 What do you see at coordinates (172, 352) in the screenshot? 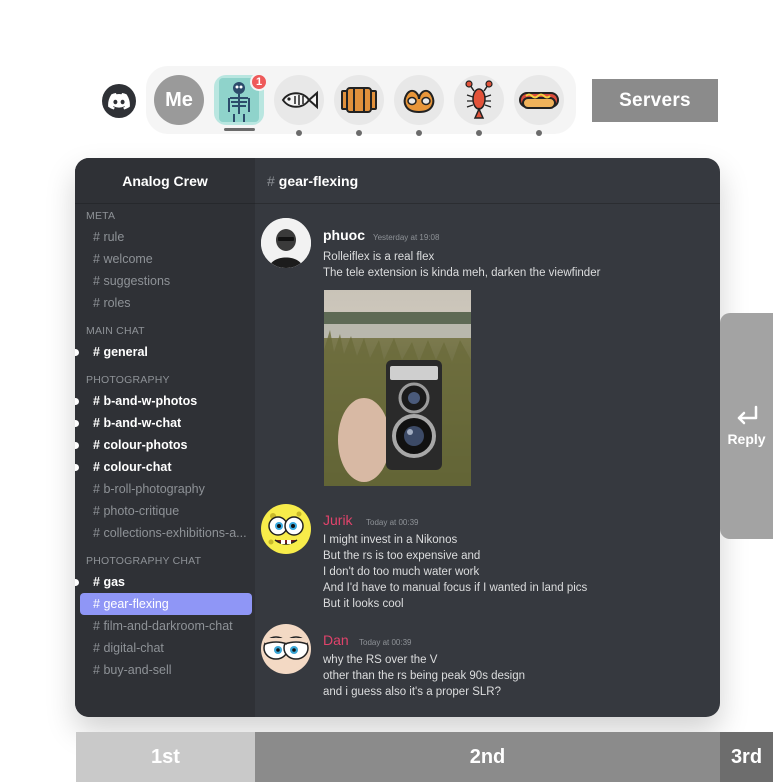
I see `channel-general: # general` at bounding box center [172, 352].